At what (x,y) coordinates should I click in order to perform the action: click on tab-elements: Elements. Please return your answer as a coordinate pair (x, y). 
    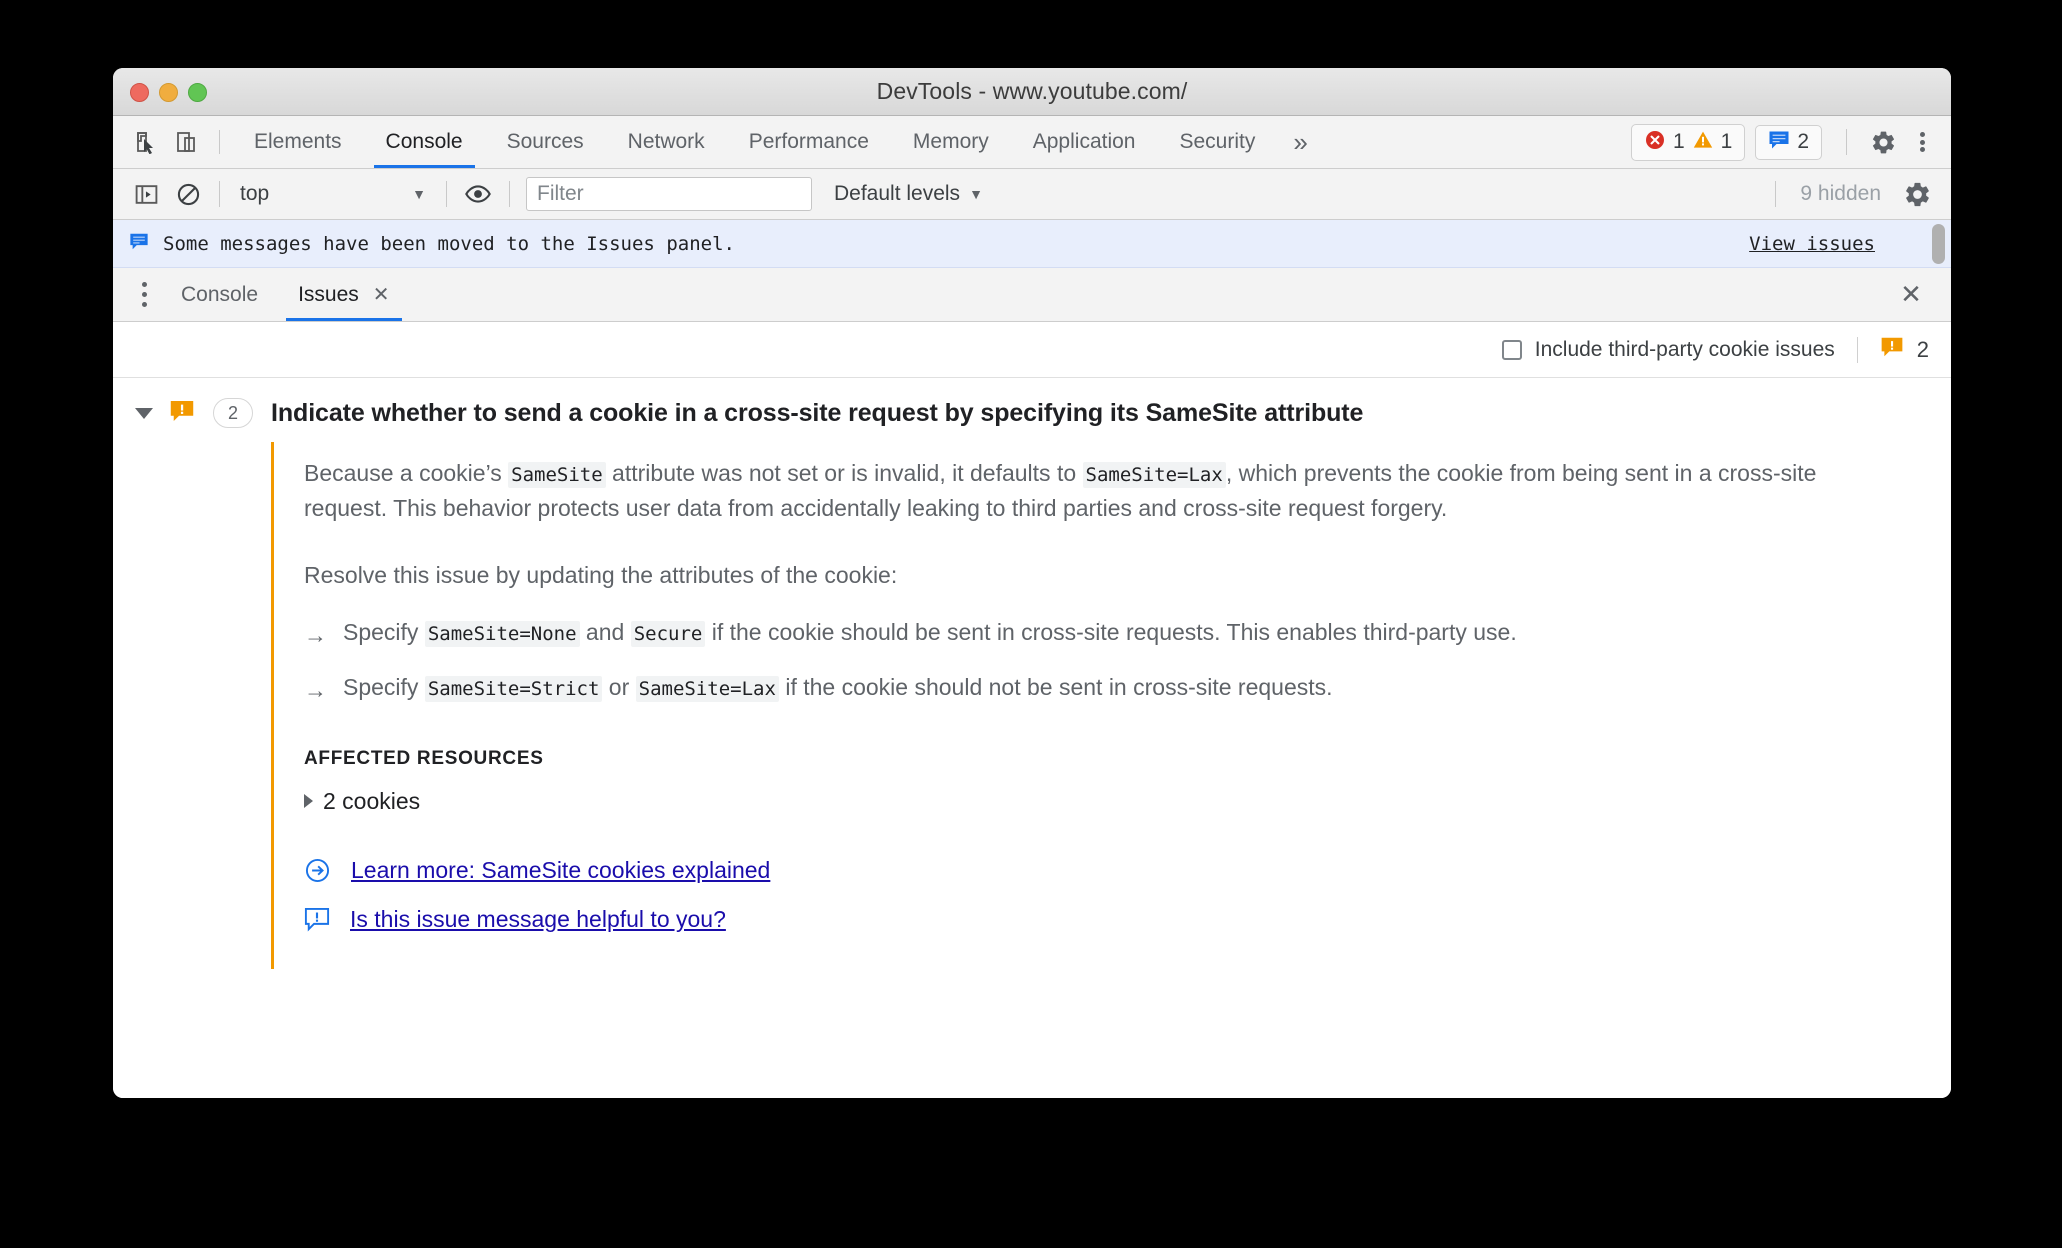
    Looking at the image, I should click on (298, 142).